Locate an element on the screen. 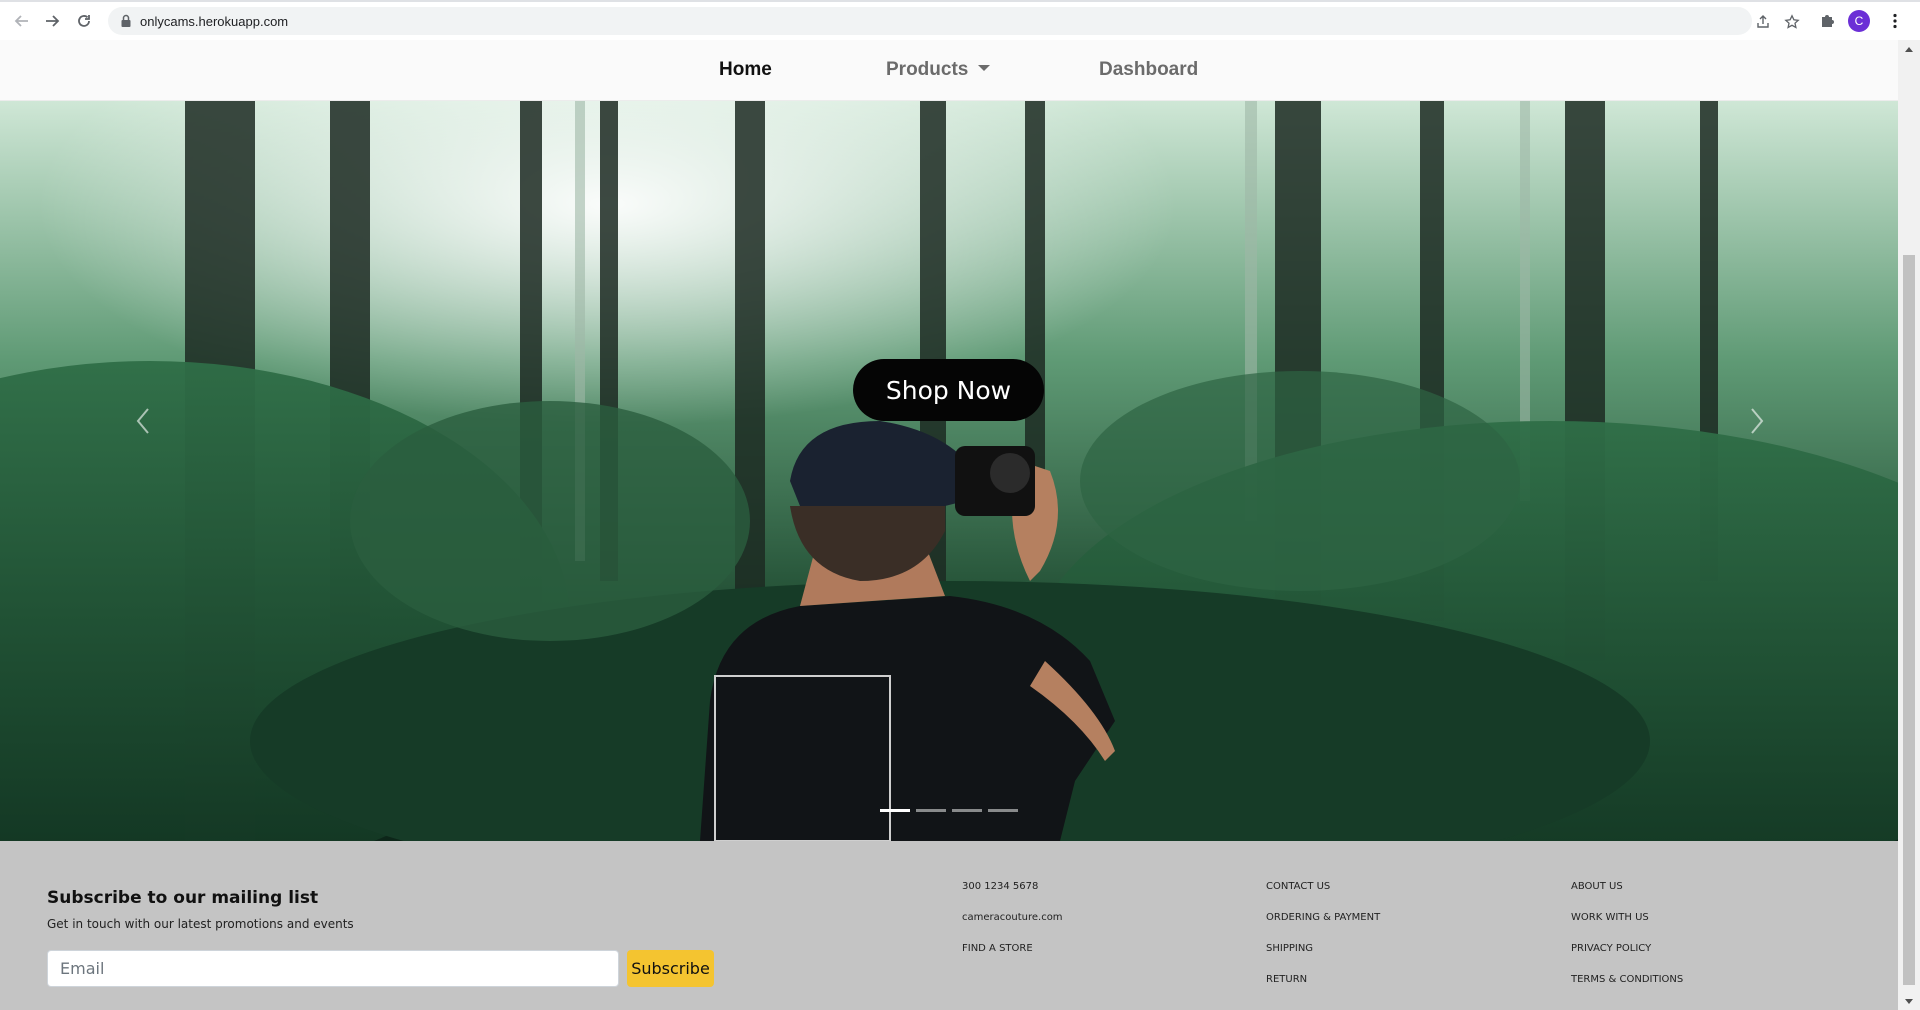 The image size is (1920, 1010). find-store-link: FIND A STORE is located at coordinates (997, 948).